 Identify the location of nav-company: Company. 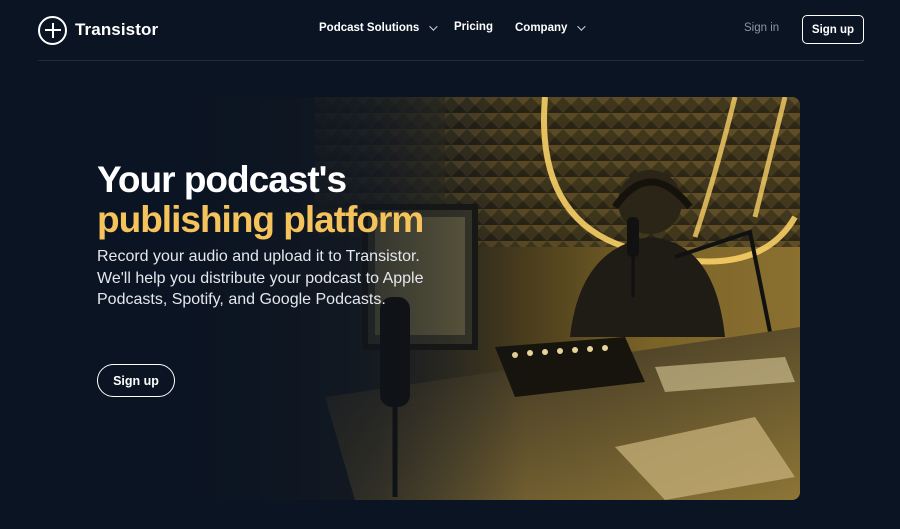
(551, 28).